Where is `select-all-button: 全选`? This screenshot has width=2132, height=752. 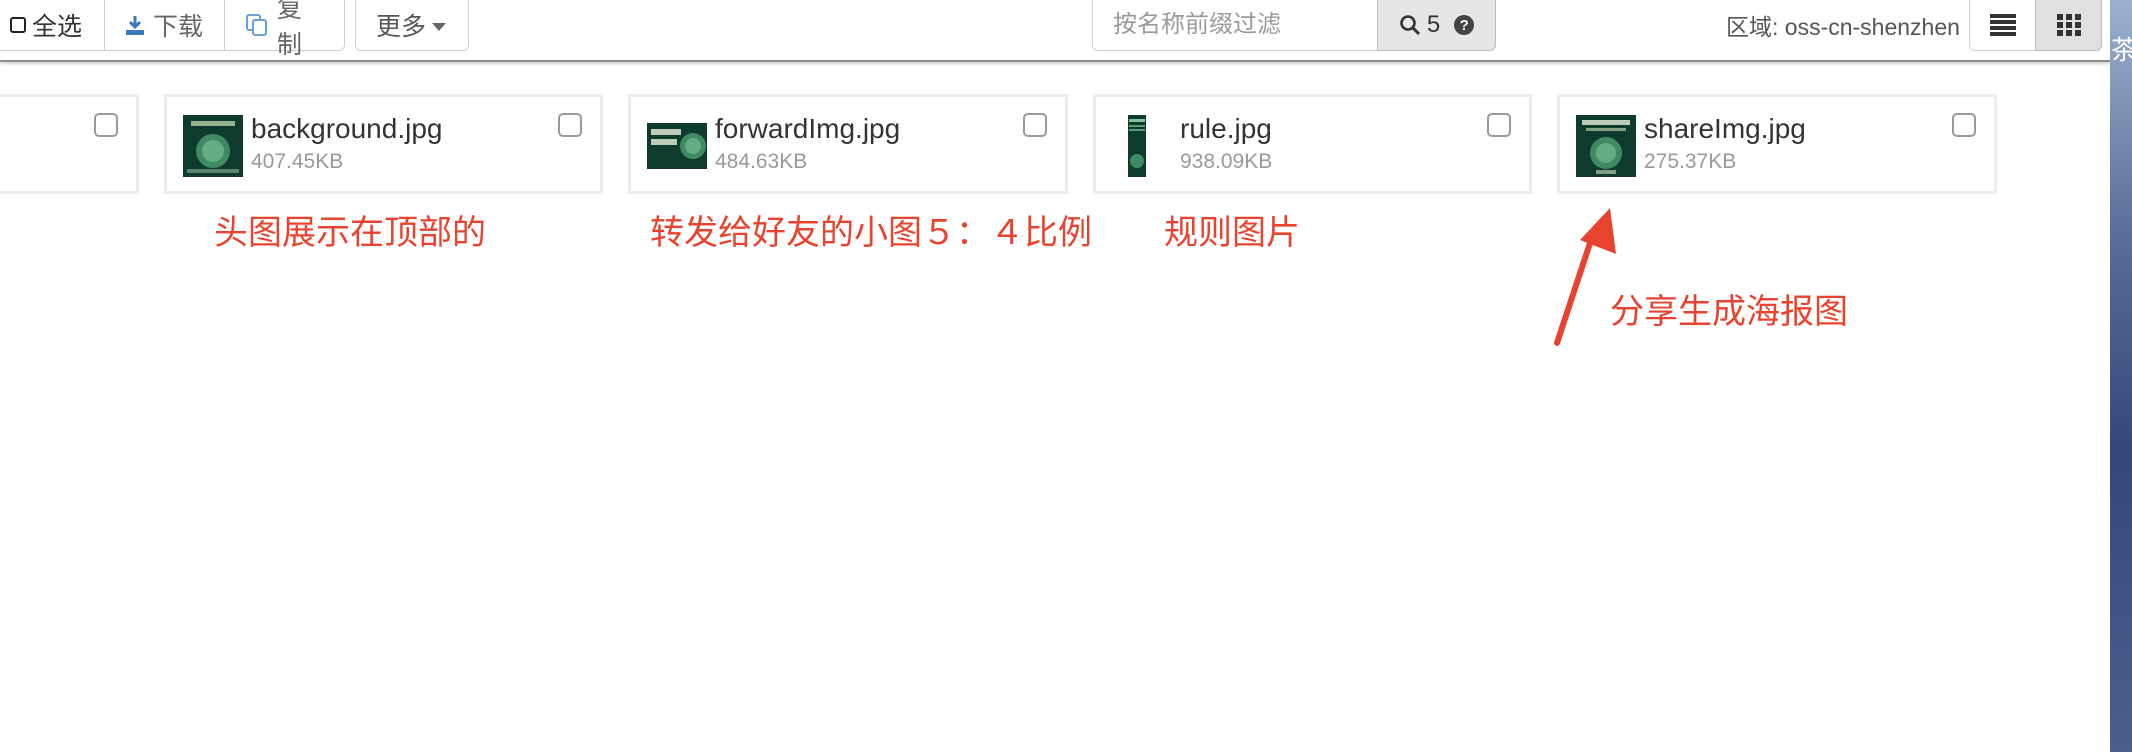
select-all-button: 全选 is located at coordinates (52, 25).